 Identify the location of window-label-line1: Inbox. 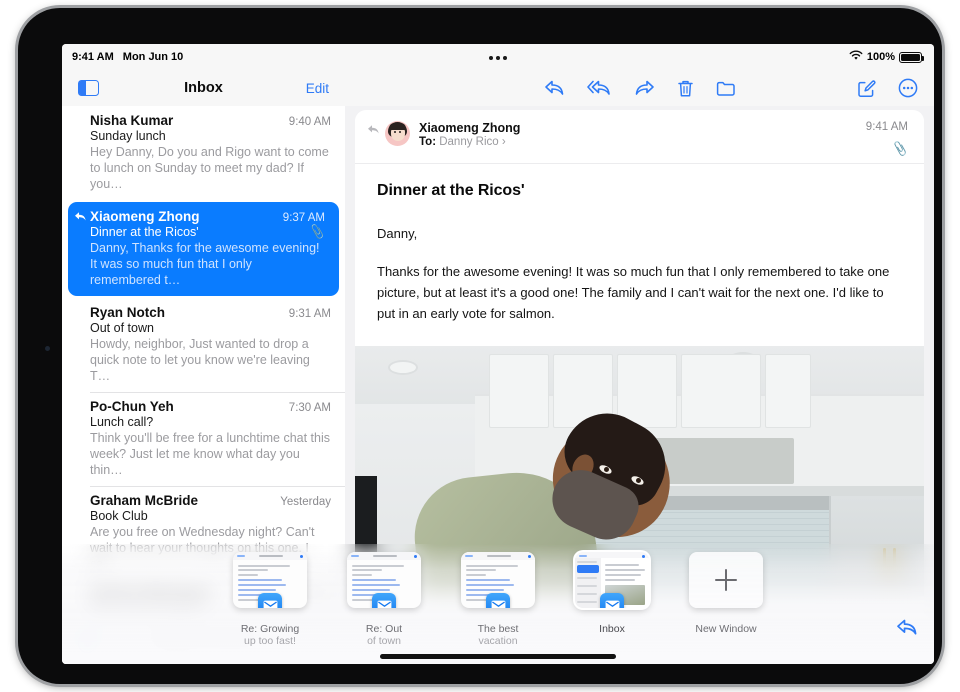
(612, 629).